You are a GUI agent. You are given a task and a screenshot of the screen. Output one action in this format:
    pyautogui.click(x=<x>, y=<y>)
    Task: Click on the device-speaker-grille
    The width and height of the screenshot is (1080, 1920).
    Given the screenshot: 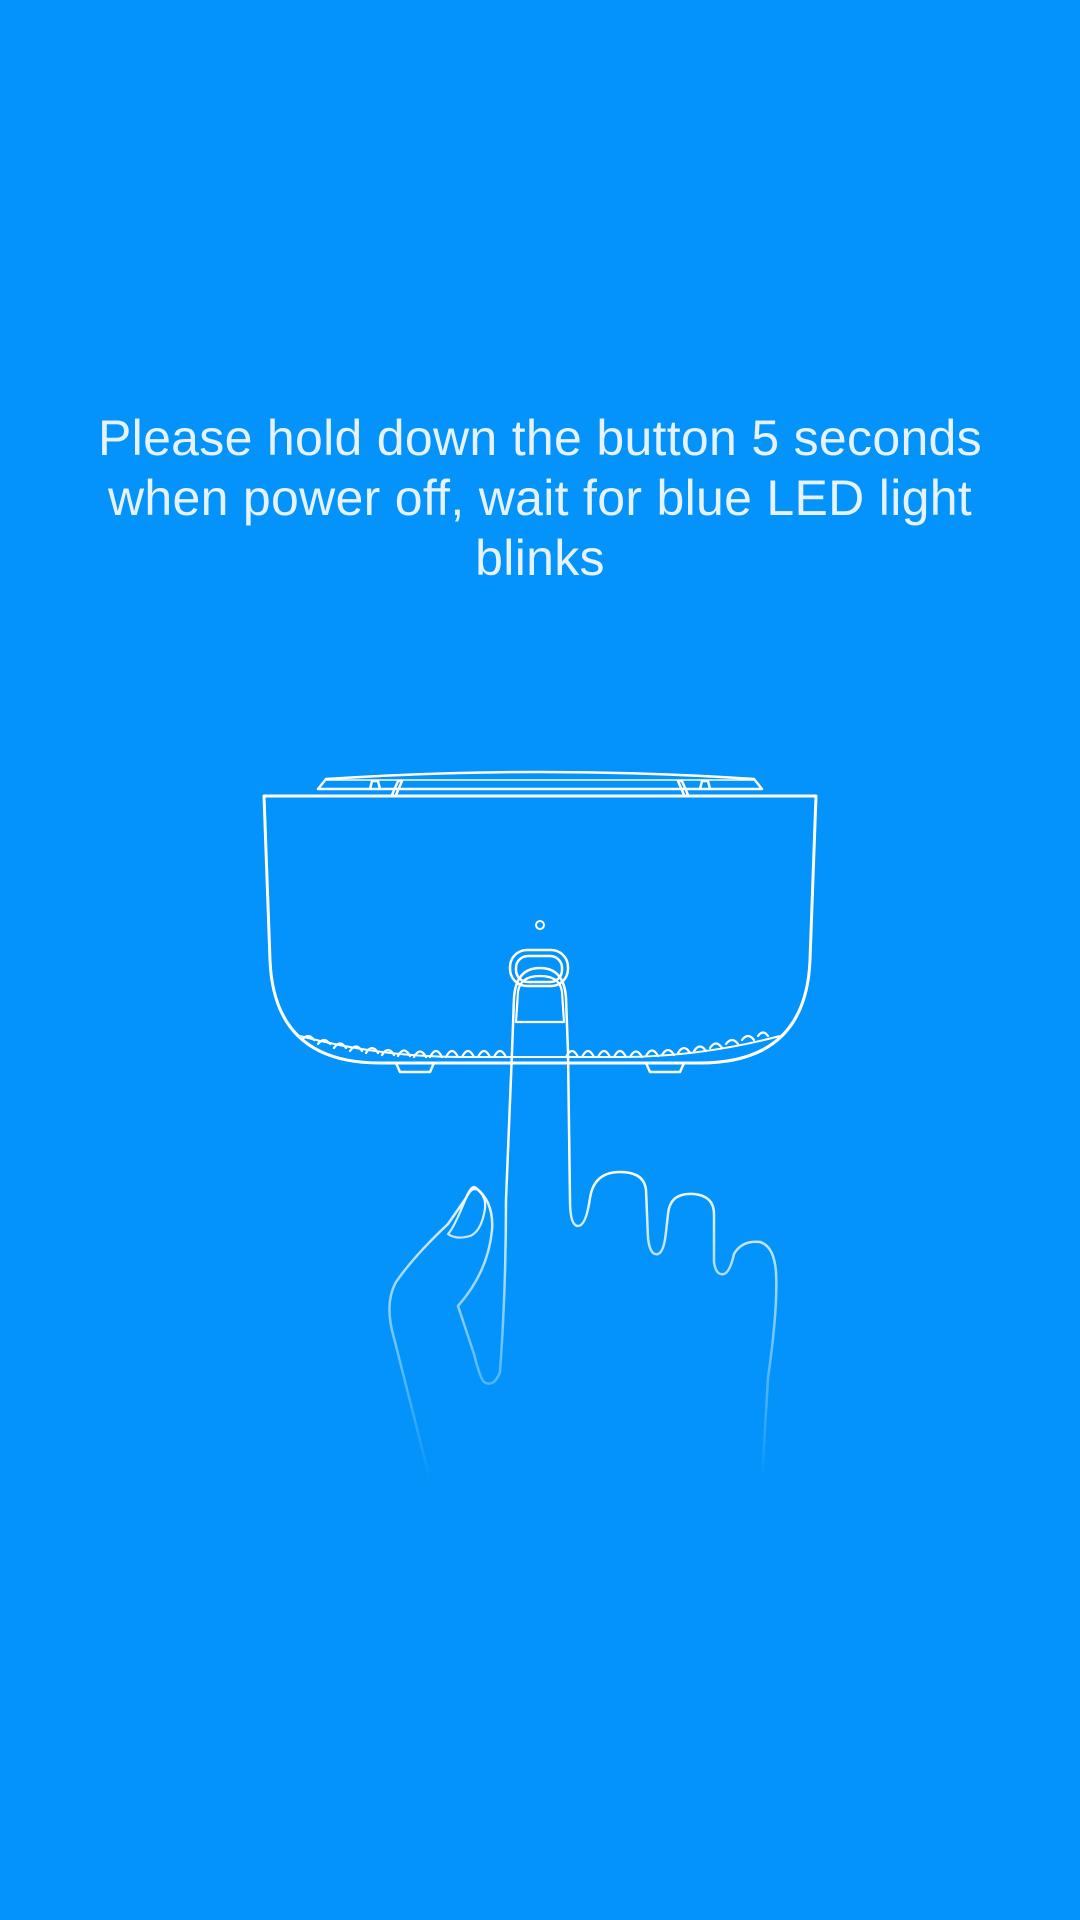 What is the action you would take?
    pyautogui.click(x=535, y=1045)
    